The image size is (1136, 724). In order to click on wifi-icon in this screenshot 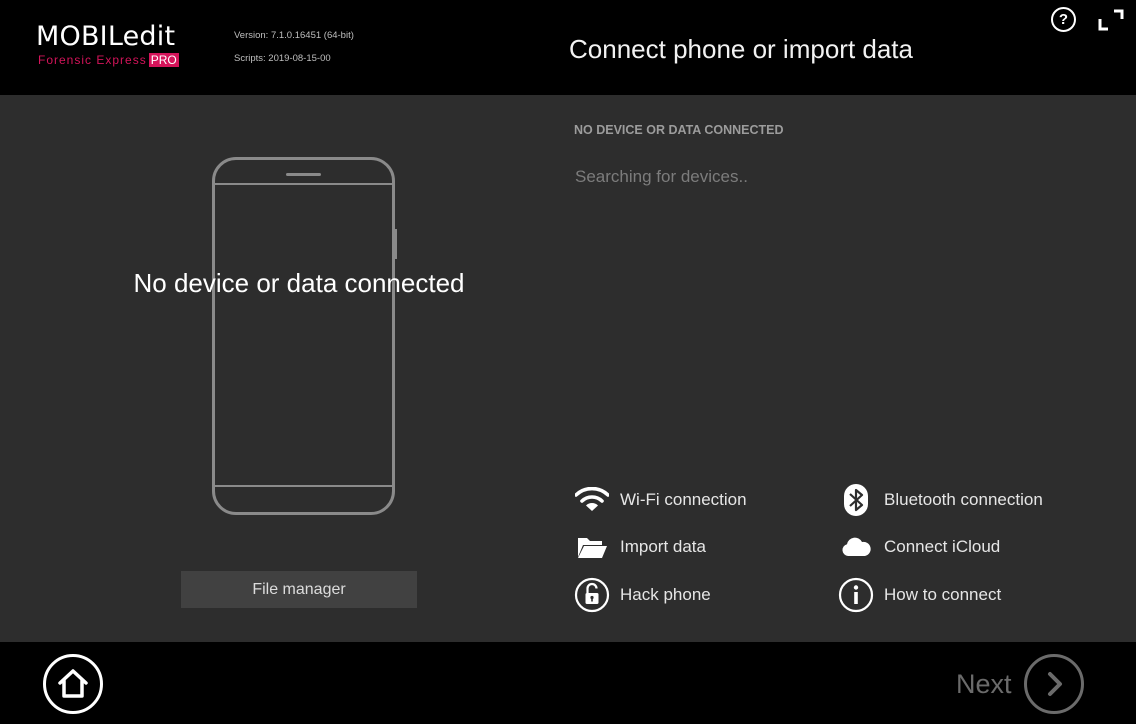, I will do `click(592, 500)`.